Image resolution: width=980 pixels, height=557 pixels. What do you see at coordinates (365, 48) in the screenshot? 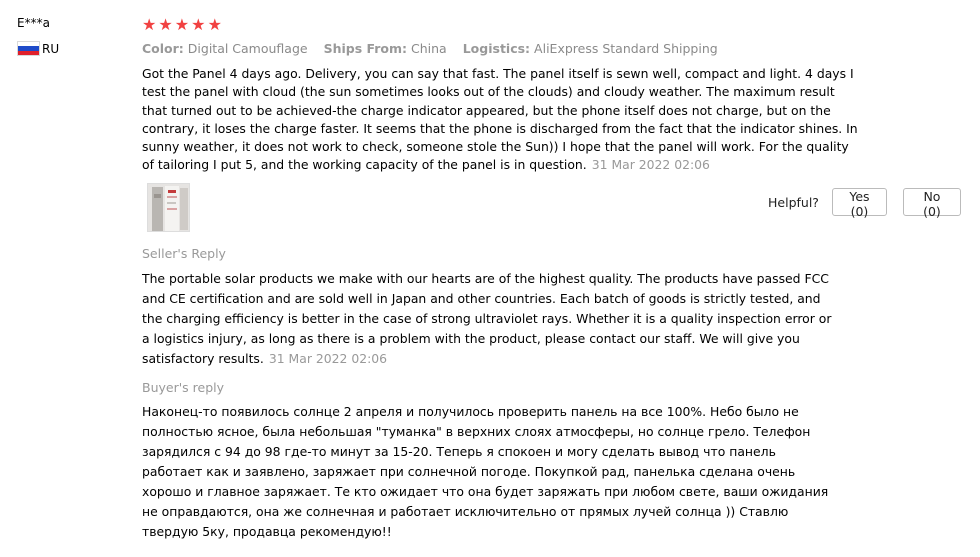
I see `ships-from-label: Ships From:` at bounding box center [365, 48].